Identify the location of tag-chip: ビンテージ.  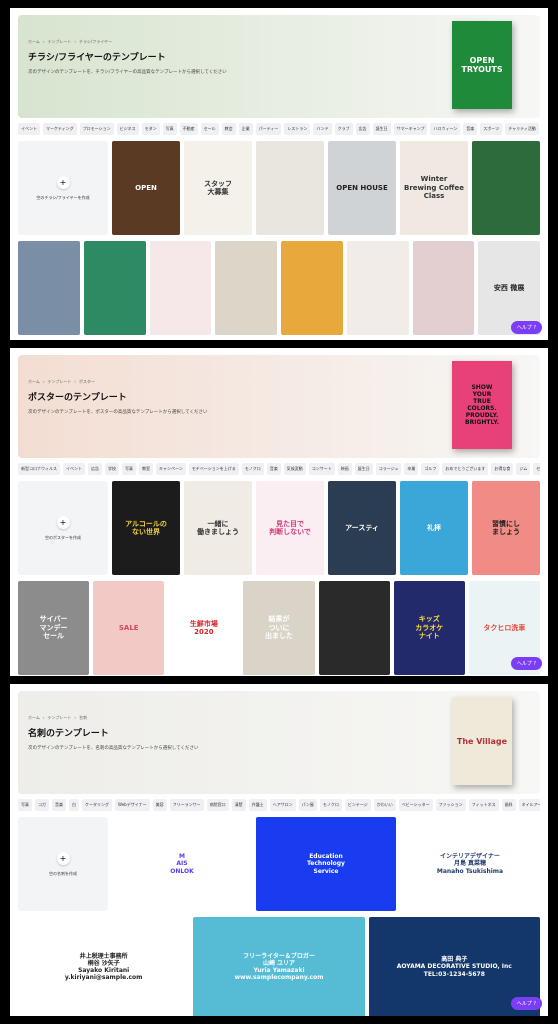
(357, 804).